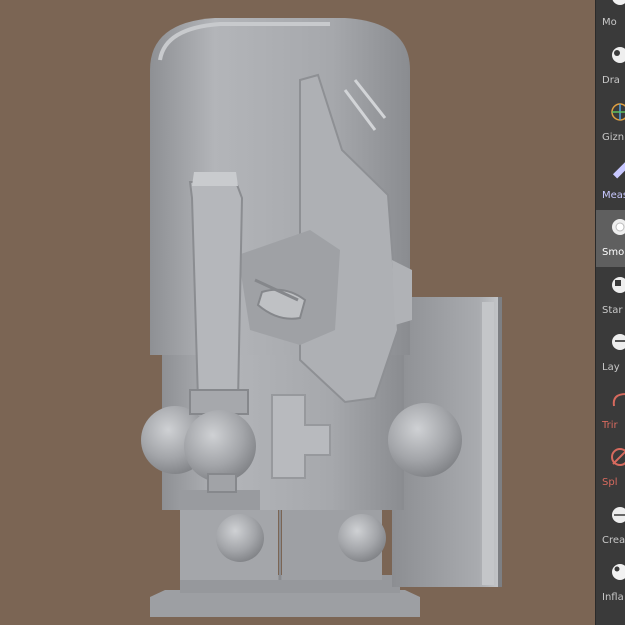 The width and height of the screenshot is (625, 625). What do you see at coordinates (618, 457) in the screenshot?
I see `split-brush-icon` at bounding box center [618, 457].